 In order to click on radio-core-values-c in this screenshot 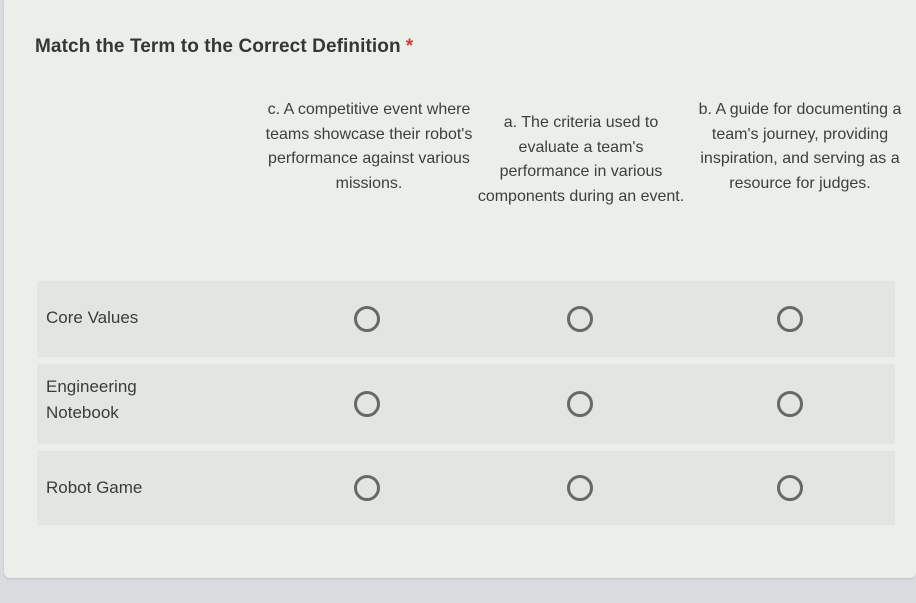, I will do `click(367, 319)`.